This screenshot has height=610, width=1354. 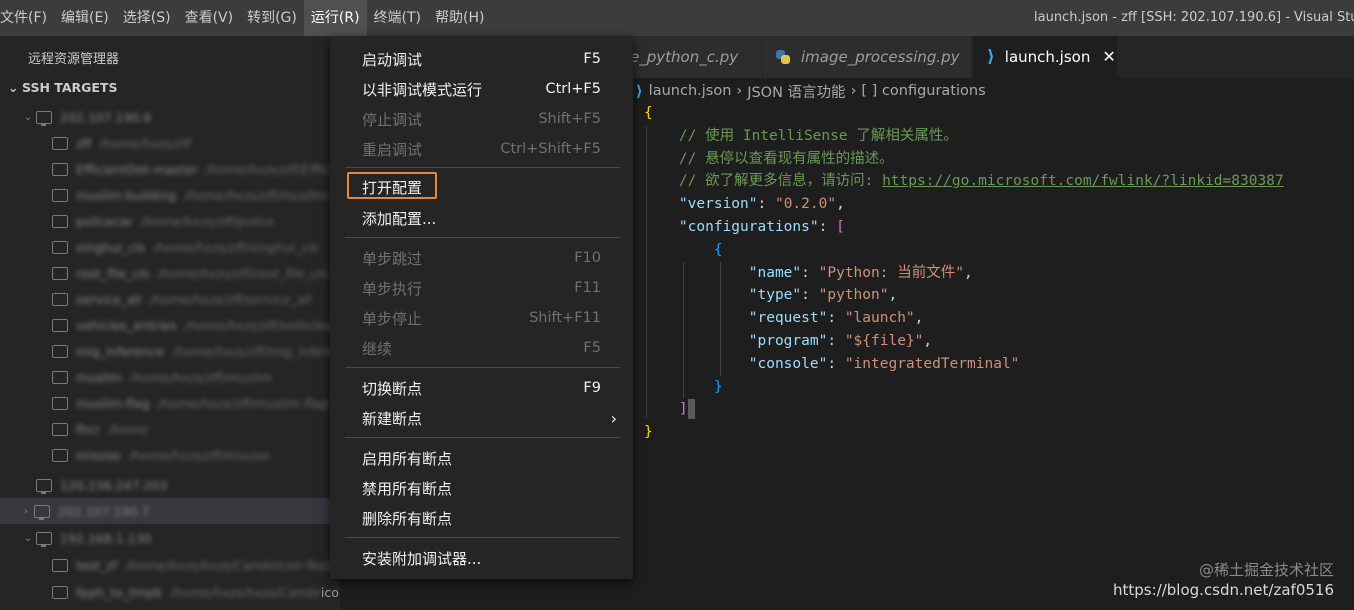 I want to click on tab-launch-json: ⟩ launch.json ✕, so click(x=1045, y=57).